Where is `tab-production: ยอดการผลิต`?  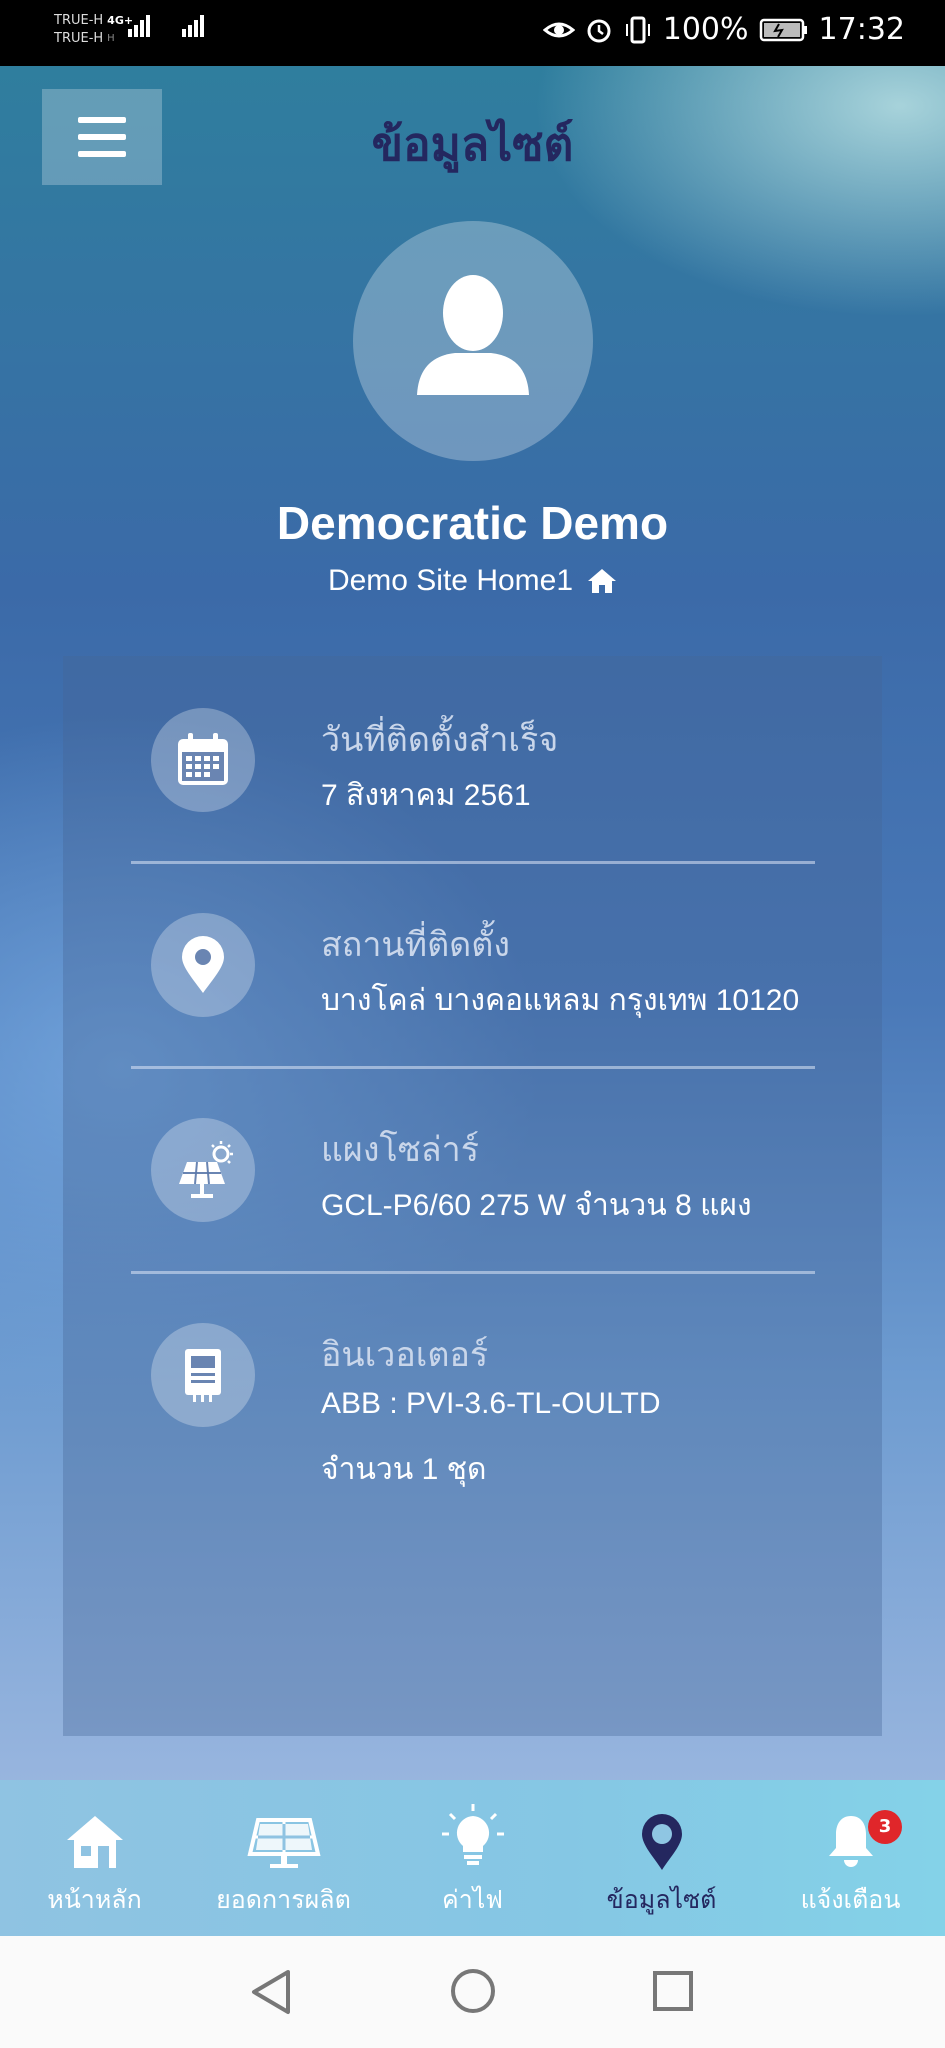
tab-production: ยอดการผลิต is located at coordinates (283, 1858).